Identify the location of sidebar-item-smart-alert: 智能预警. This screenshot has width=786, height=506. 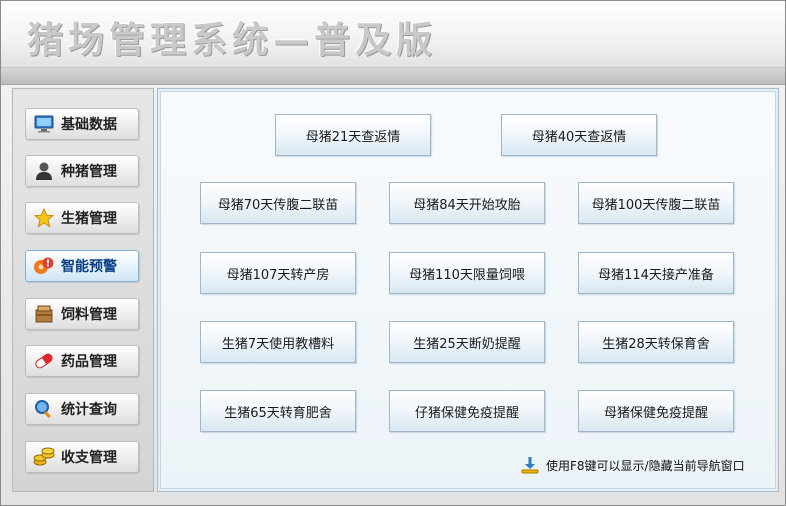
(82, 266).